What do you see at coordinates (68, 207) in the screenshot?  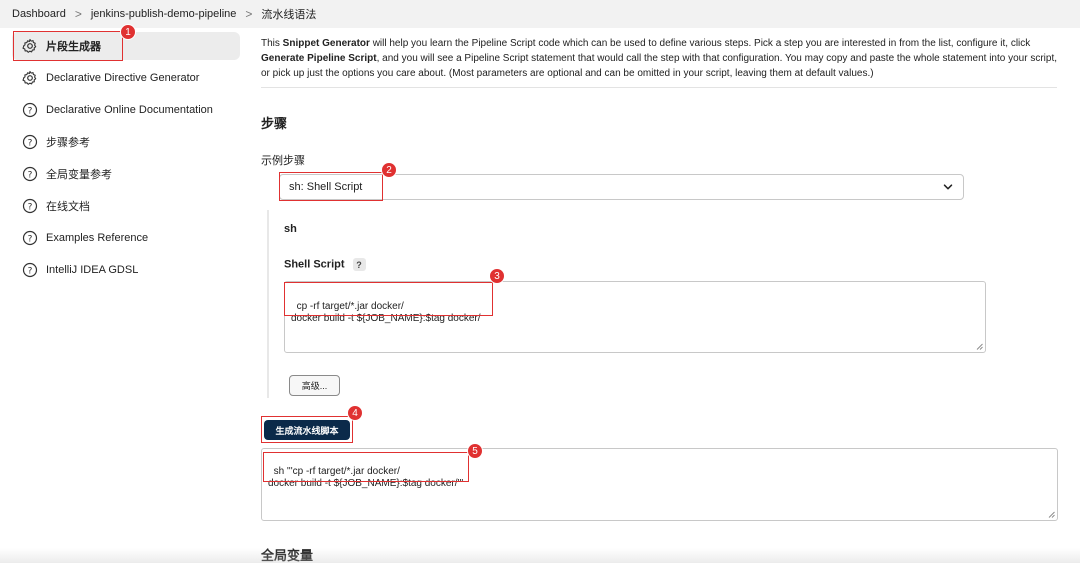 I see `sidebar-item-label: 在线文档` at bounding box center [68, 207].